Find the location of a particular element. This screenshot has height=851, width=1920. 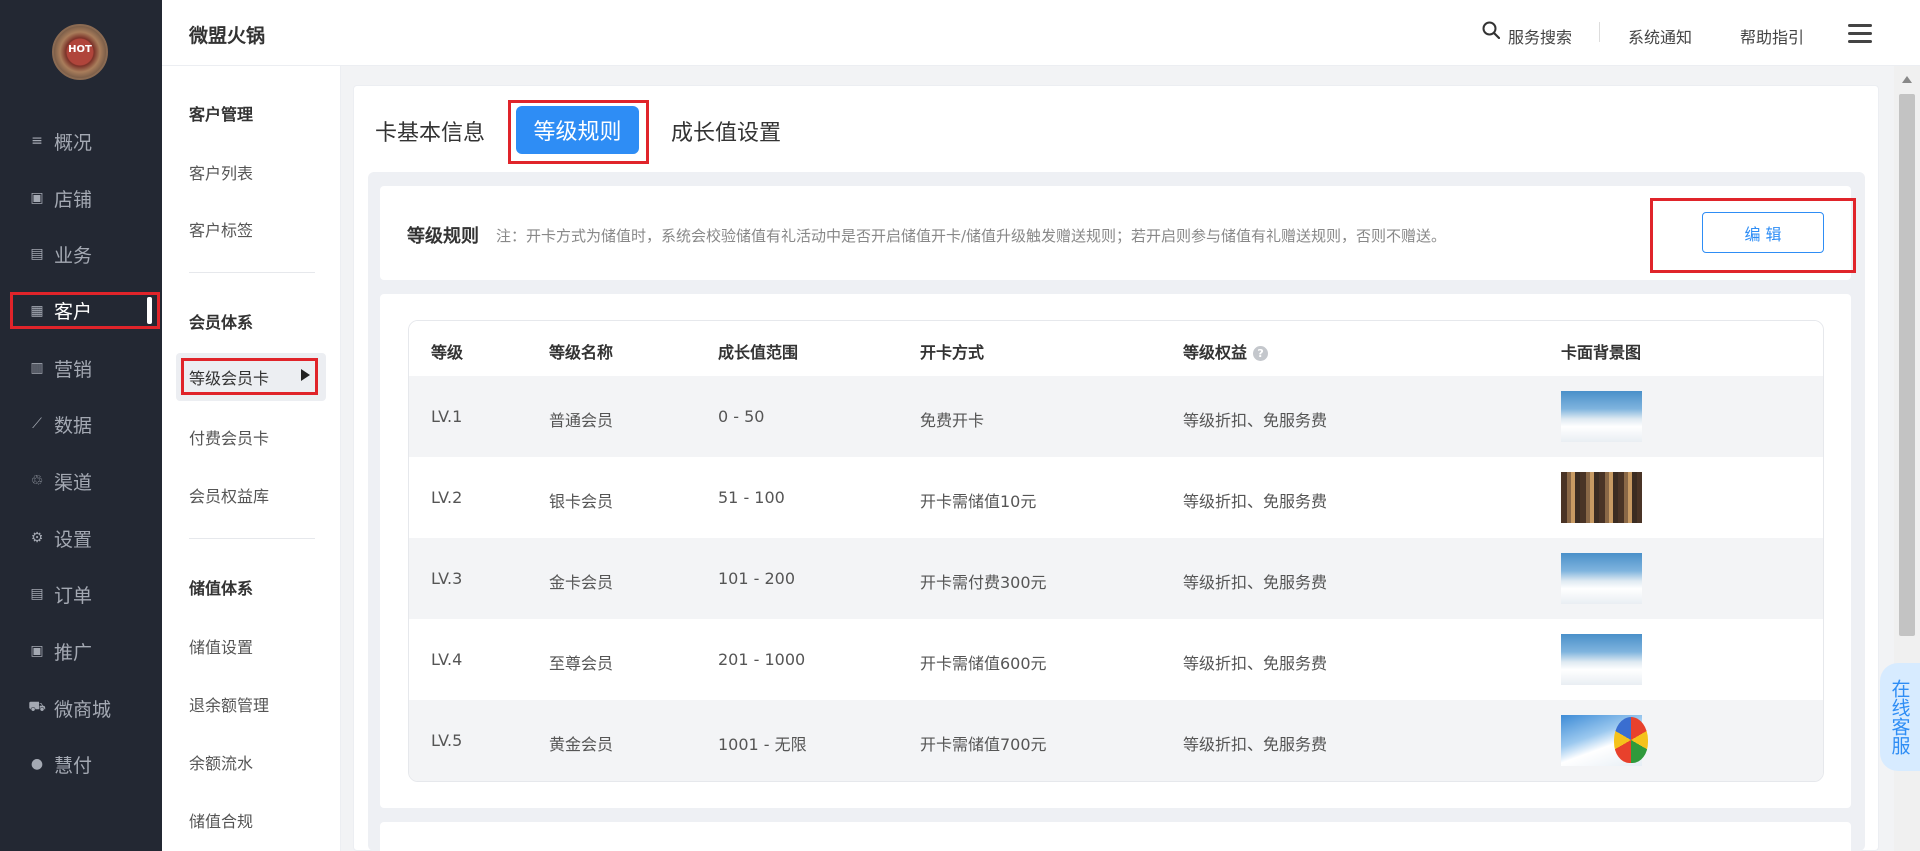

cell-method: 免费开卡 is located at coordinates (952, 420).